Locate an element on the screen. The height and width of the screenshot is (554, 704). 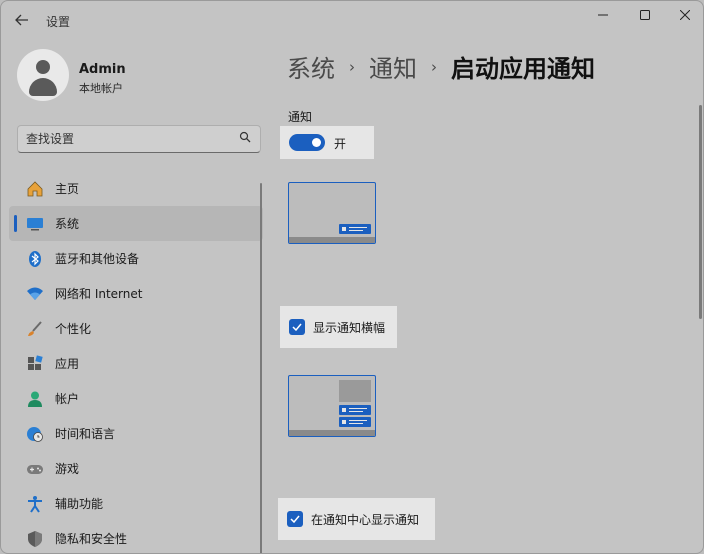
arrow-left-icon is located at coordinates (21, 20).